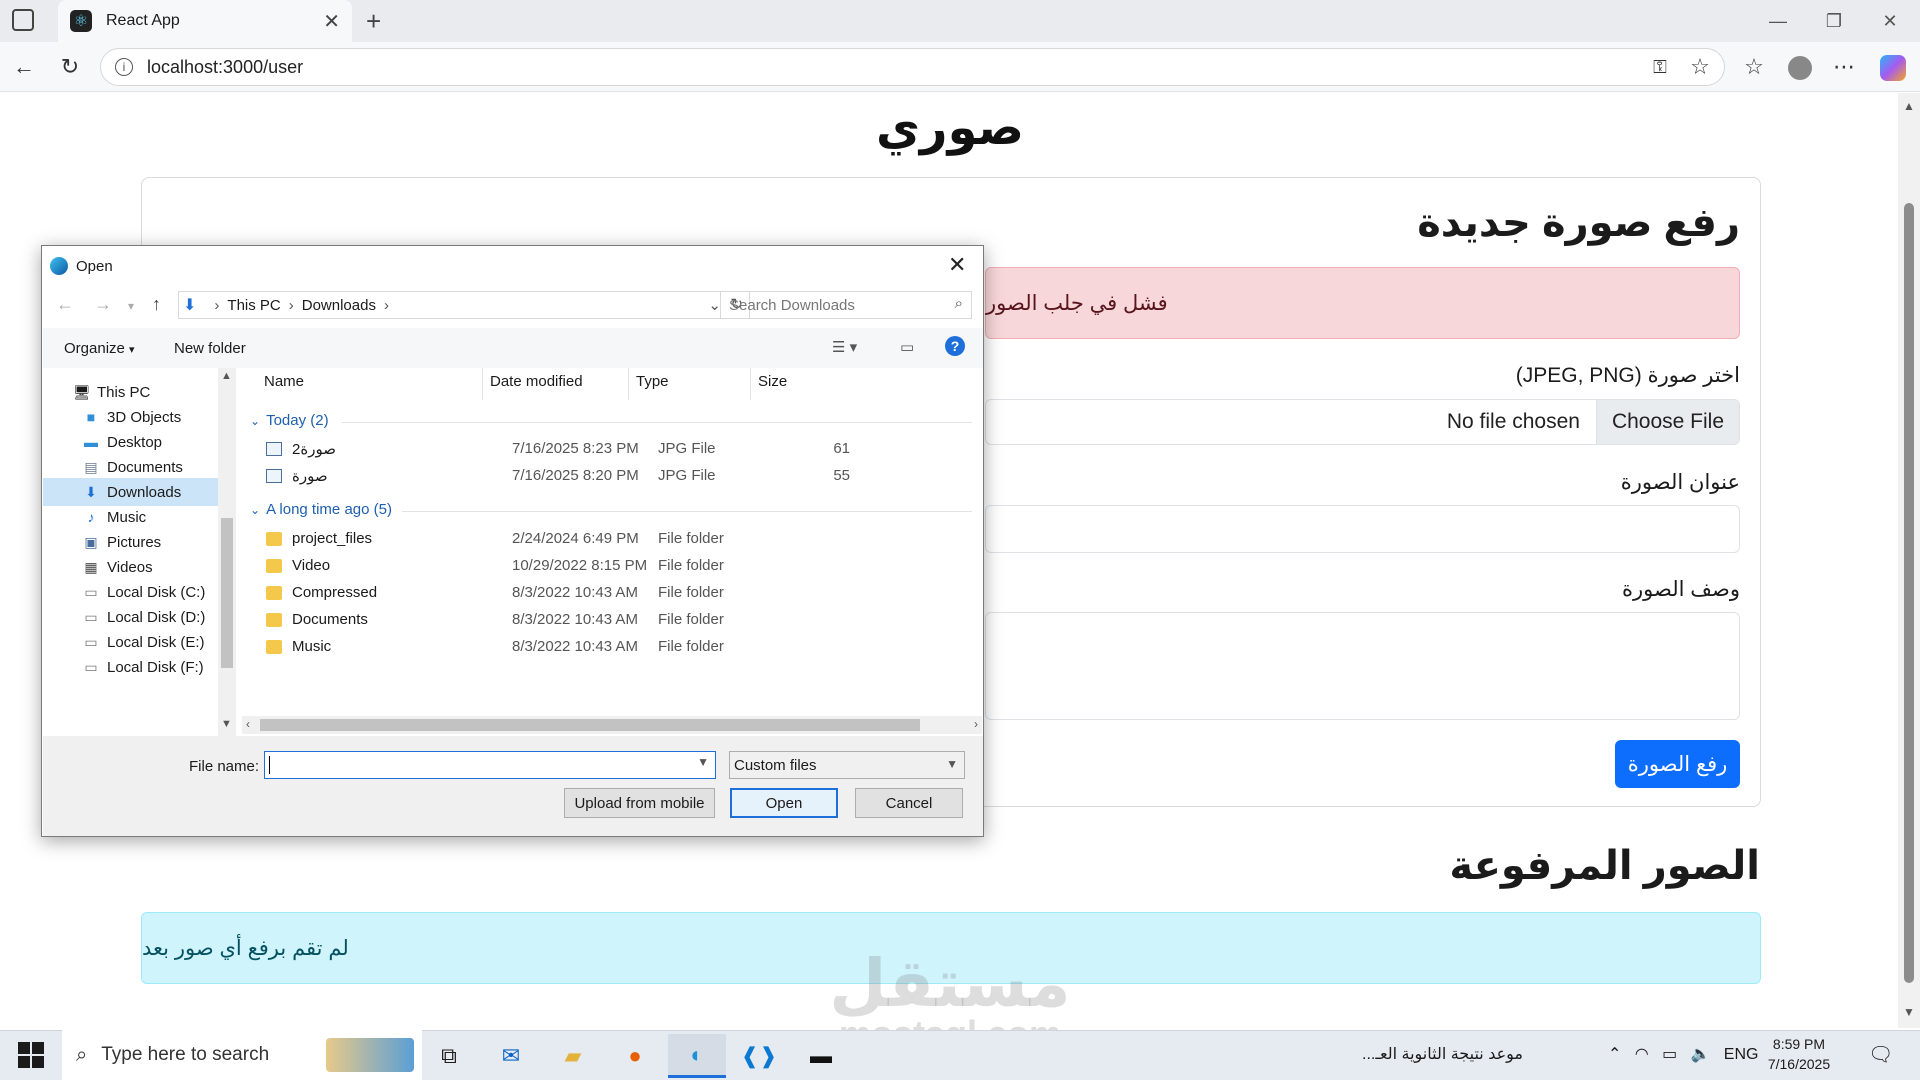 The image size is (1920, 1080). Describe the element at coordinates (130, 417) in the screenshot. I see `nav-item-3d-objects: ■ 3D Objects` at that location.